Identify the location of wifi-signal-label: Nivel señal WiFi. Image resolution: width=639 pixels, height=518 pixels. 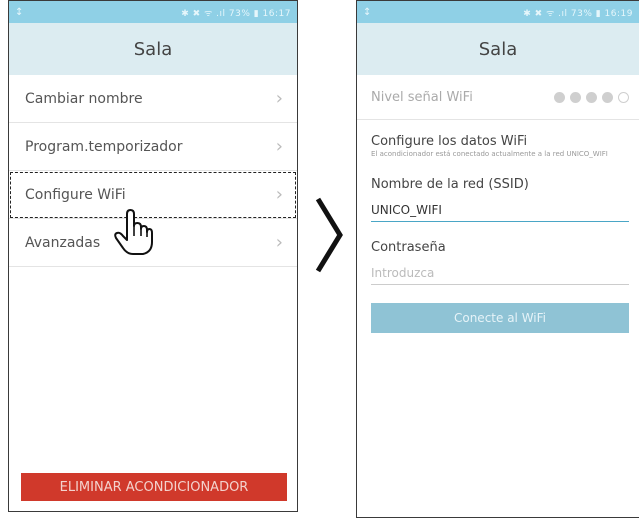
(422, 97).